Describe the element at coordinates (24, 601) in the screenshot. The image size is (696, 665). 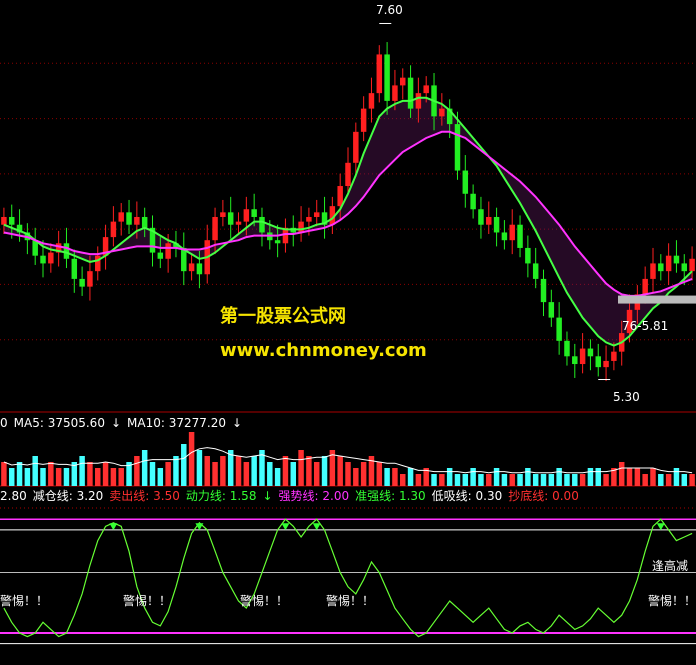
I see `warning-label-1: 警惕！！` at that location.